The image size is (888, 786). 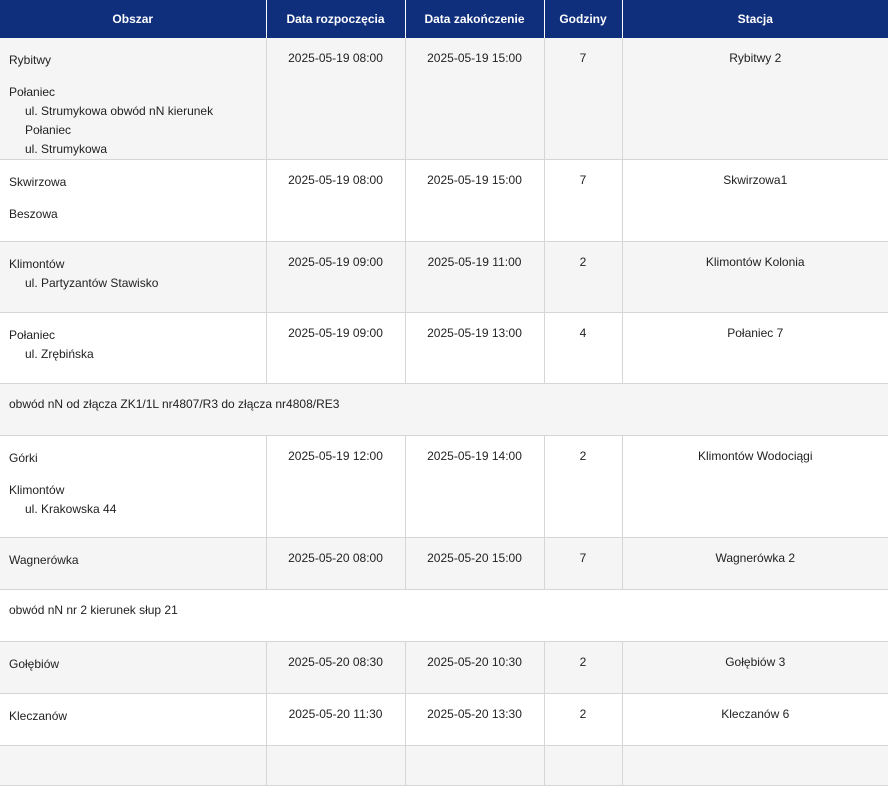 What do you see at coordinates (66, 149) in the screenshot?
I see `street-name: ul. Strumykowa` at bounding box center [66, 149].